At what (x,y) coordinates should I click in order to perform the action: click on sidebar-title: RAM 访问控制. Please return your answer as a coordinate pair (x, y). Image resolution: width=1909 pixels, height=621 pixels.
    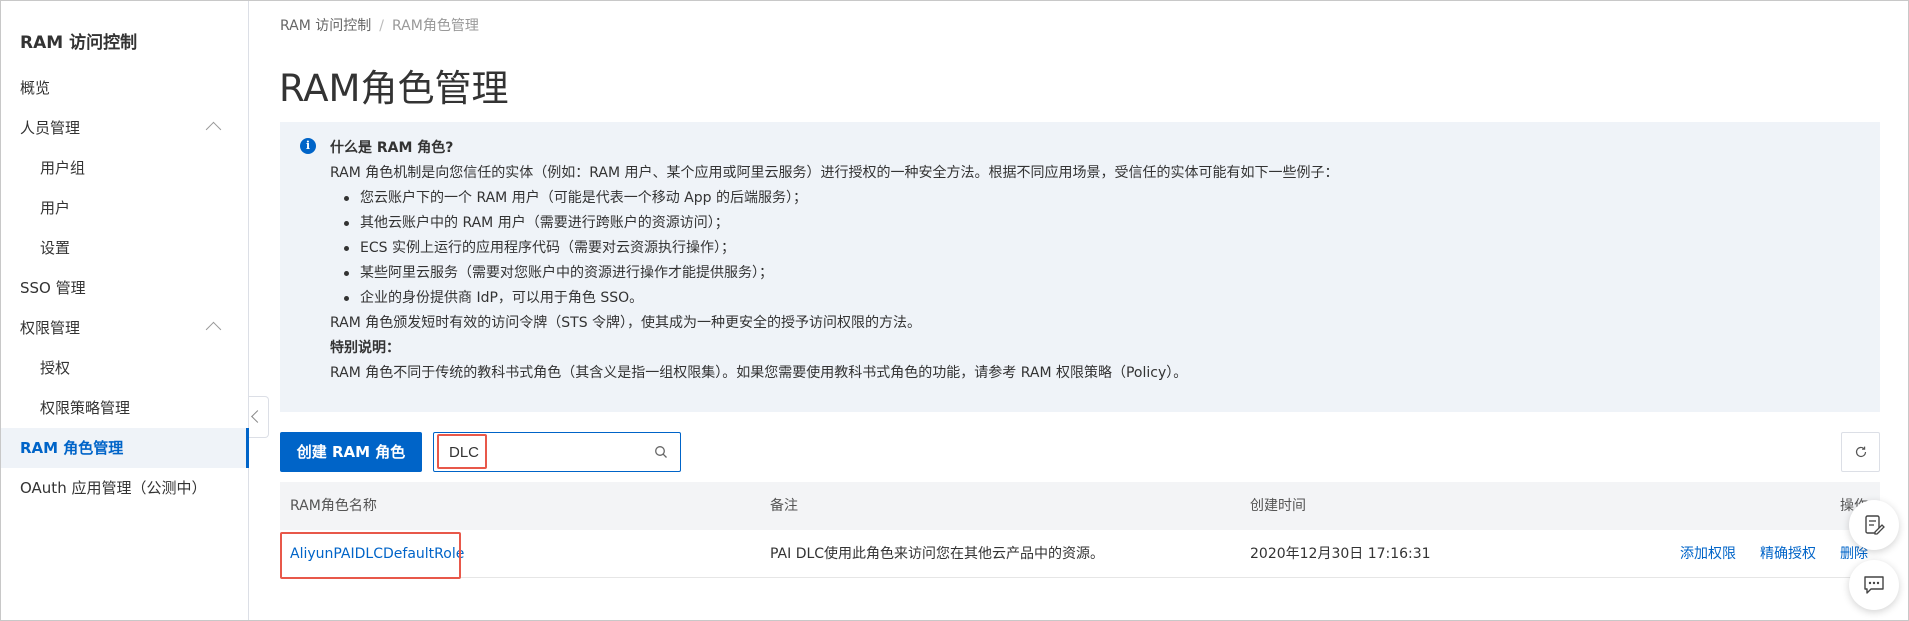
    Looking at the image, I should click on (79, 43).